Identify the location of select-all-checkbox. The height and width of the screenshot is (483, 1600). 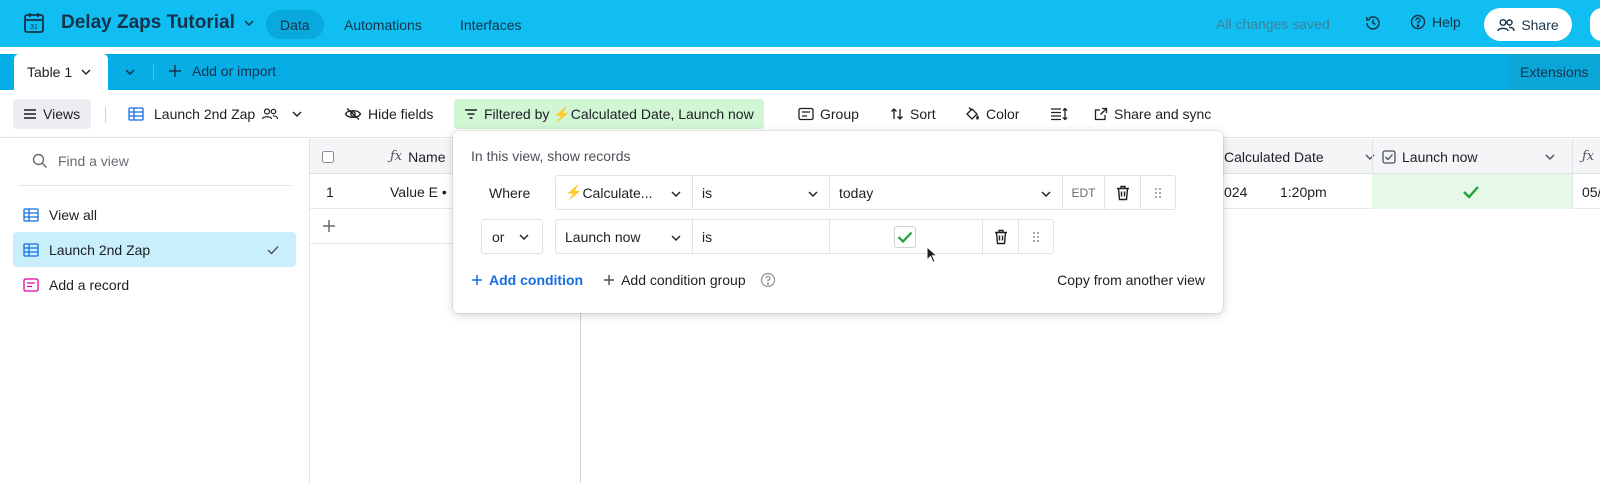
(328, 156).